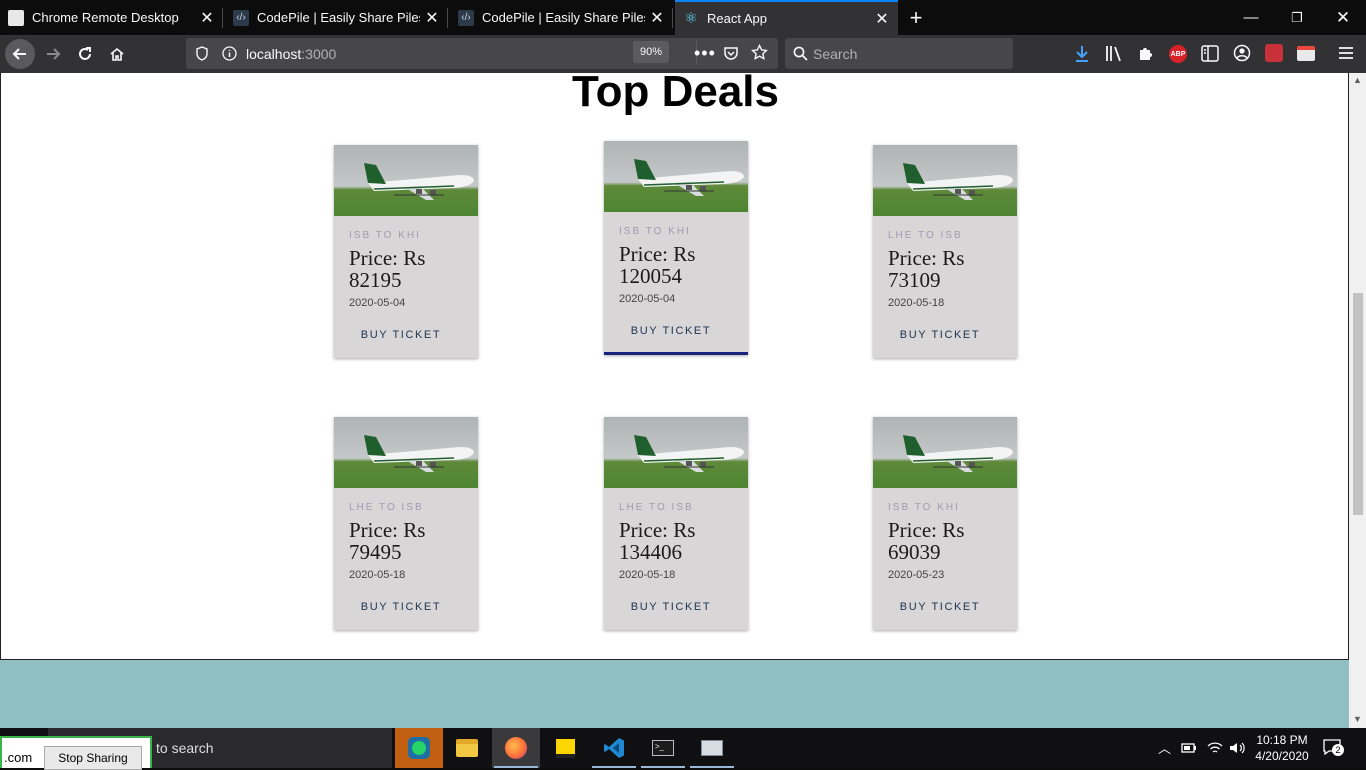  I want to click on url-host: localhost, so click(274, 54).